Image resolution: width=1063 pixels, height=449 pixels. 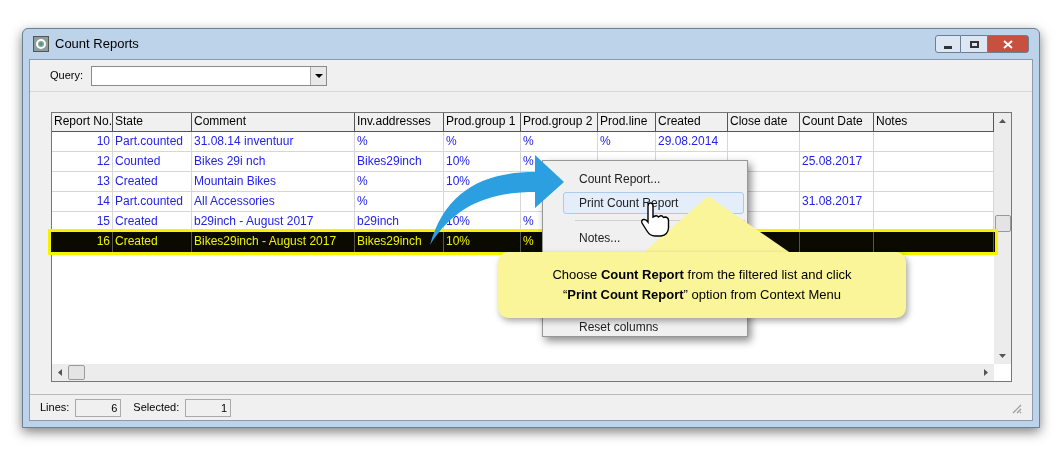 I want to click on close-icon, so click(x=1008, y=44).